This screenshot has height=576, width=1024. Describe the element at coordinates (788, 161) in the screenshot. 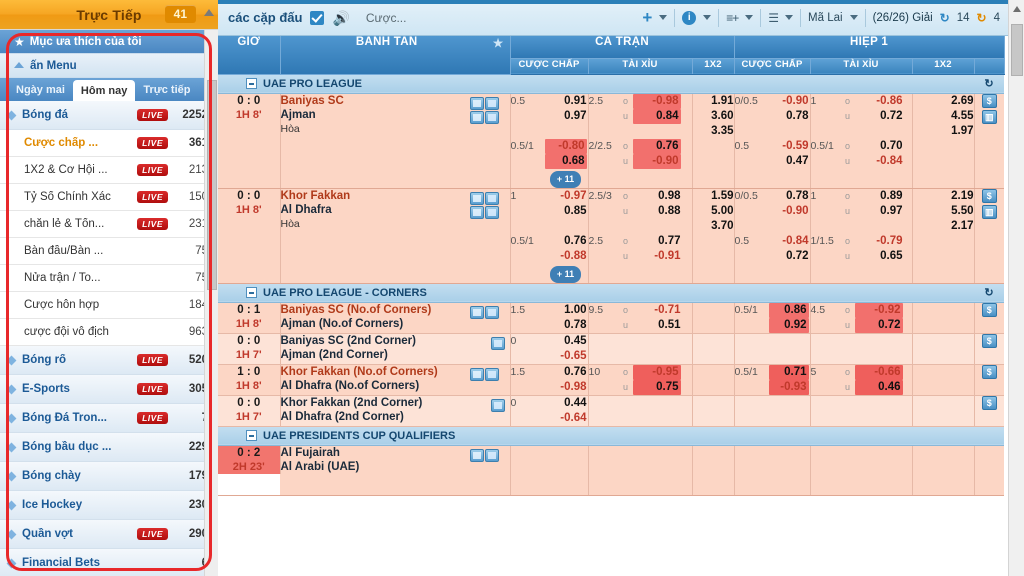

I see `handicap-away-odds: 0.47` at that location.